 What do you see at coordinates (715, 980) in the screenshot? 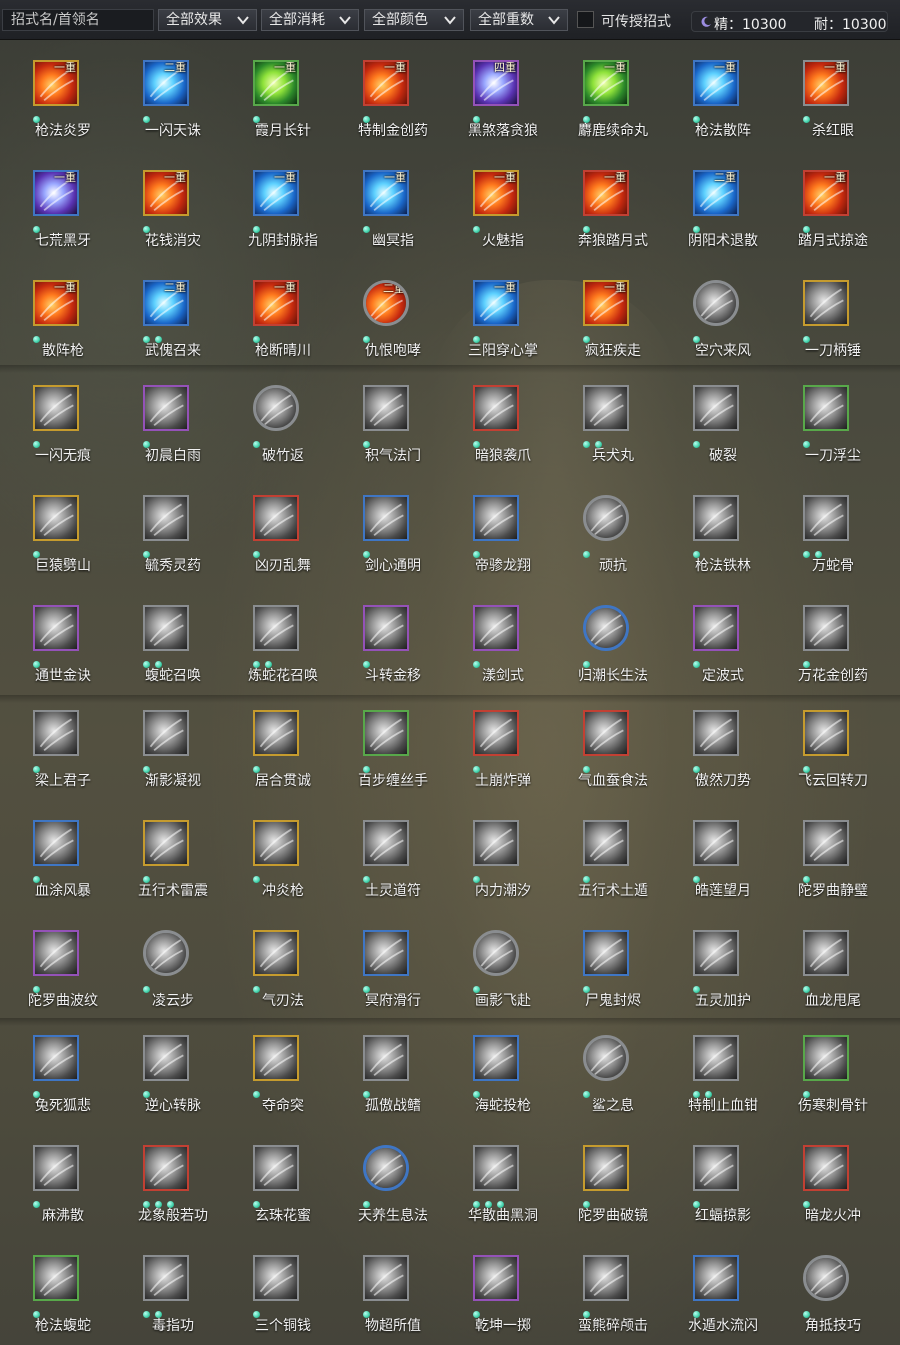
I see `skill-card: 五灵加护` at bounding box center [715, 980].